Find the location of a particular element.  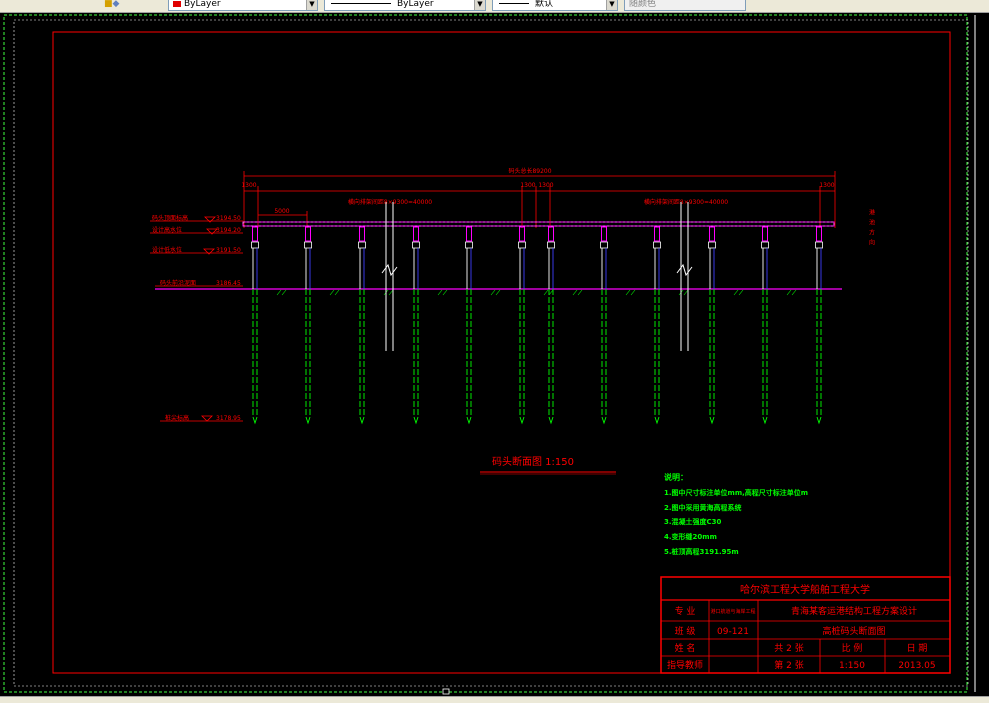

design-high-water-value: 3194.20 is located at coordinates (228, 230).